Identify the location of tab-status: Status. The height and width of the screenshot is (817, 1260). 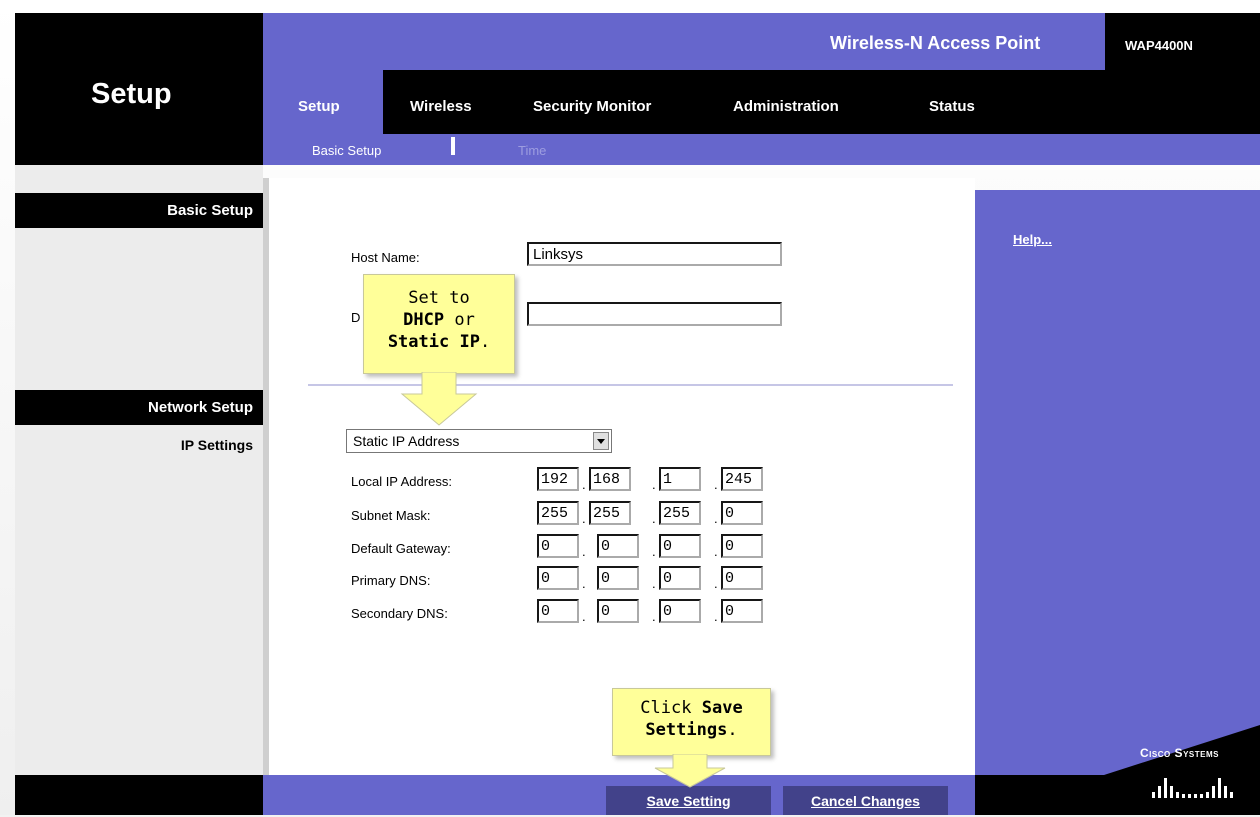
(952, 106).